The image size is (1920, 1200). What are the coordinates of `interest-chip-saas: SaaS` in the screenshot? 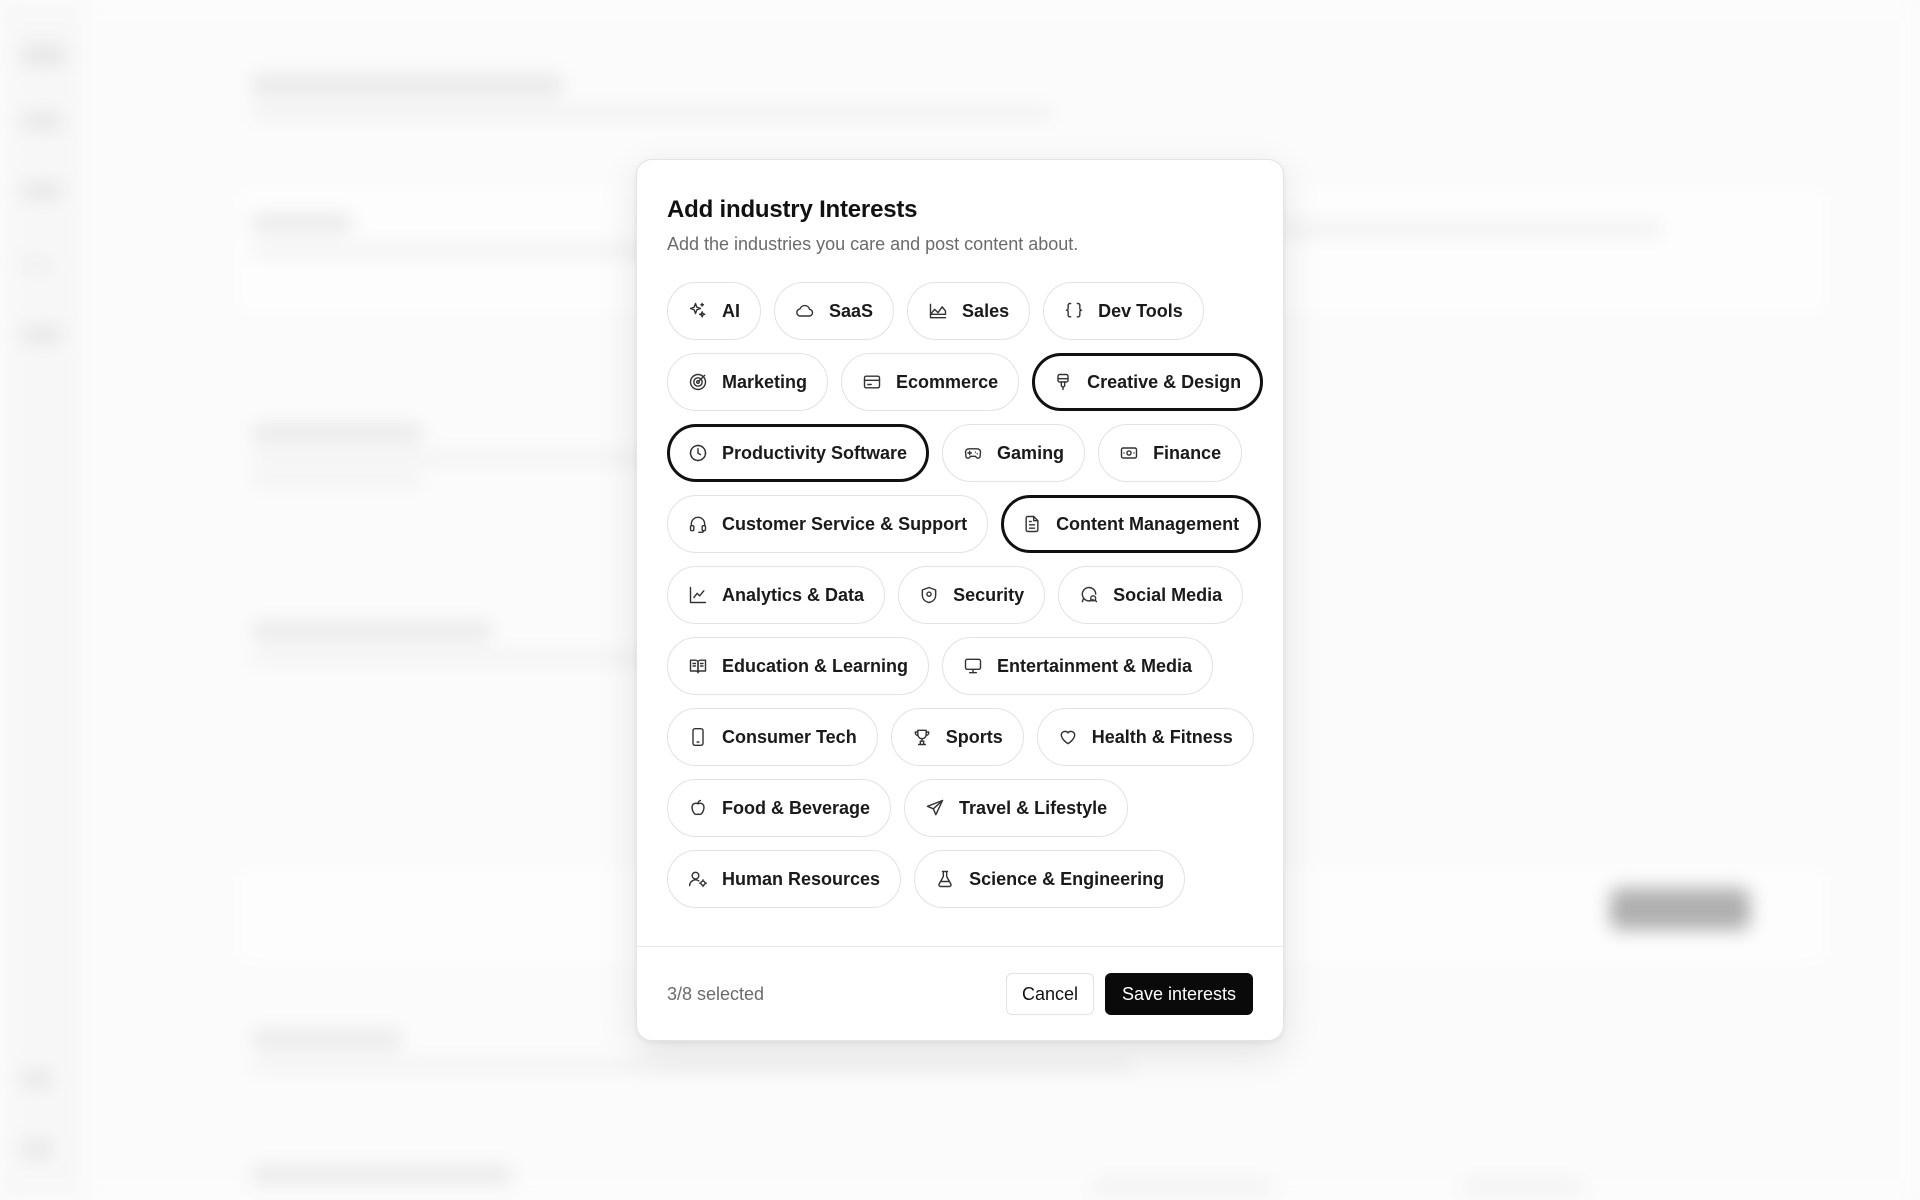 It's located at (834, 311).